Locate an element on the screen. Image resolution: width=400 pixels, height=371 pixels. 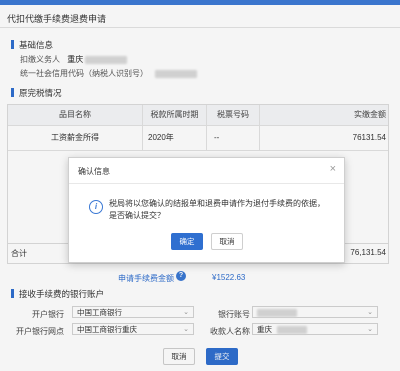
dialog-cancel-button: 取消 is located at coordinates (227, 241).